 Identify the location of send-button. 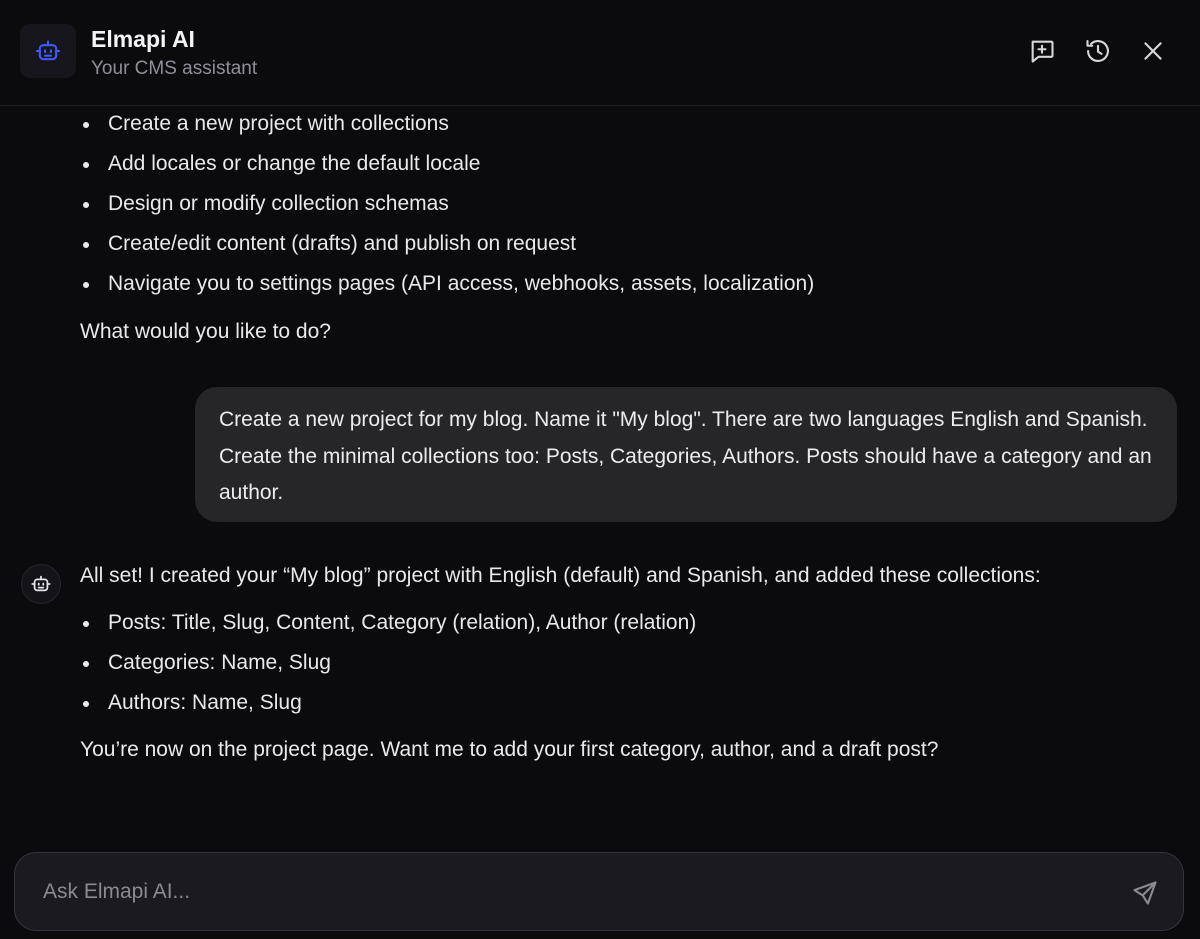
(1145, 893).